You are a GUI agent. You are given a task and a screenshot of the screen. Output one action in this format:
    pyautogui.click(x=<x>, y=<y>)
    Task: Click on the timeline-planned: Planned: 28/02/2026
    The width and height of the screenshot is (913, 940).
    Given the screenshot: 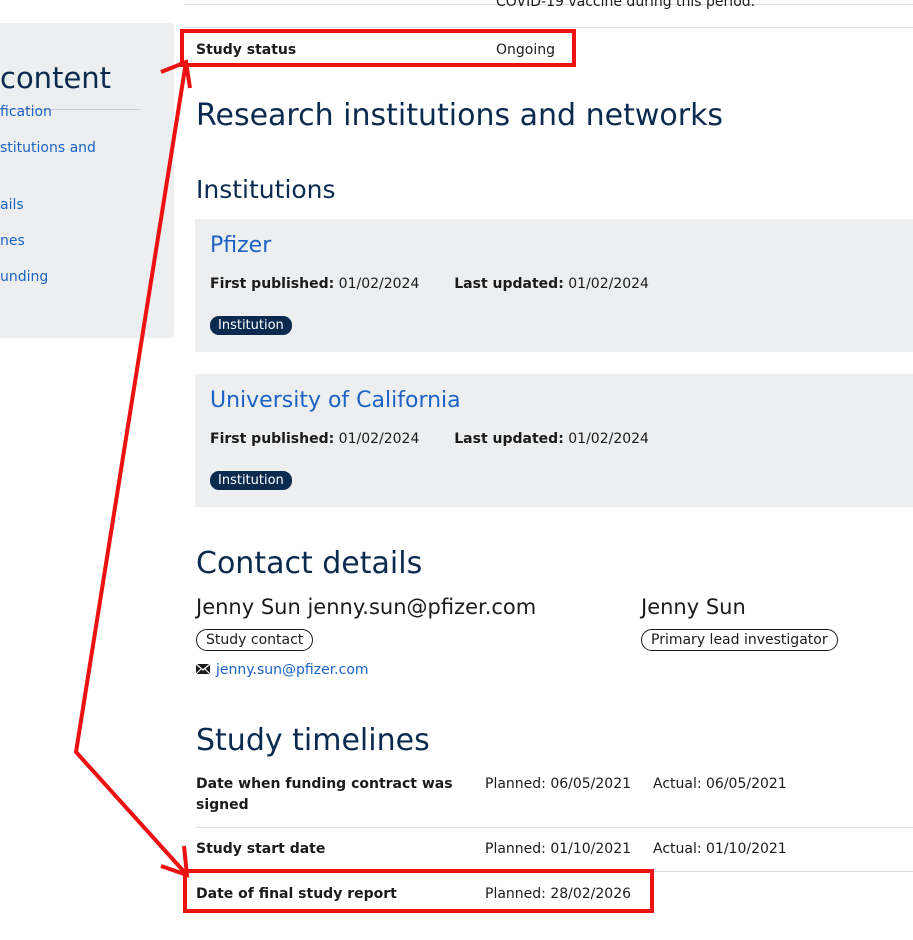 What is the action you would take?
    pyautogui.click(x=558, y=894)
    